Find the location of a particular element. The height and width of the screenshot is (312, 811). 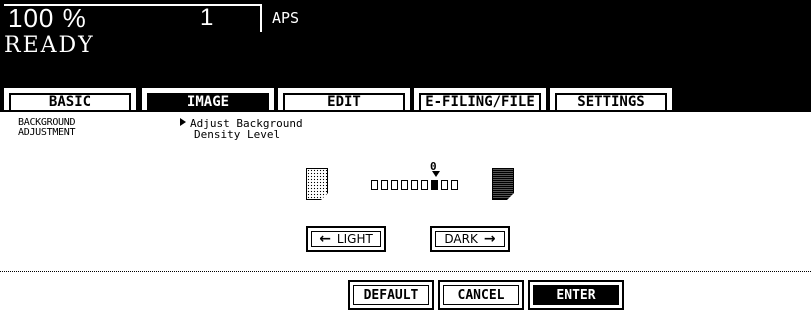

instruction-text: Adjust Background Density Level is located at coordinates (241, 129).